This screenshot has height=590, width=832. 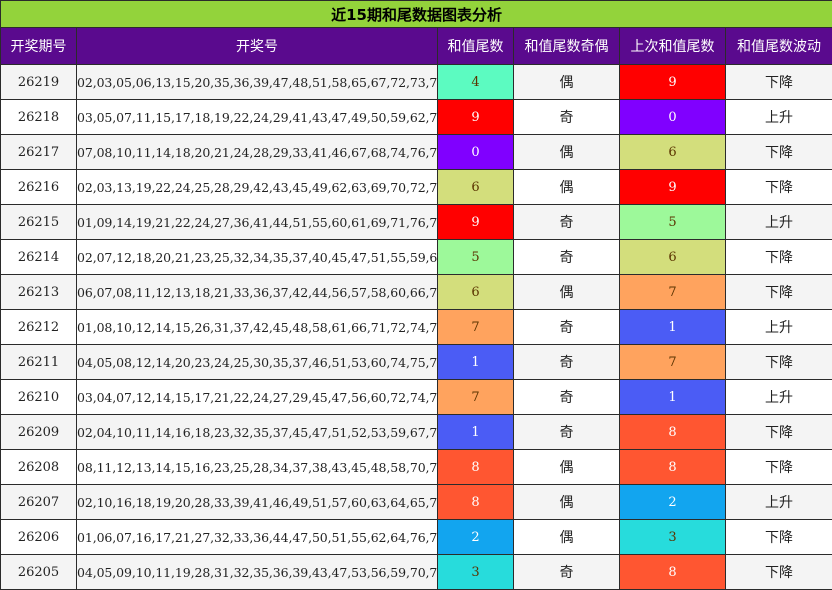 I want to click on prev-tail-cell: 3, so click(x=672, y=537).